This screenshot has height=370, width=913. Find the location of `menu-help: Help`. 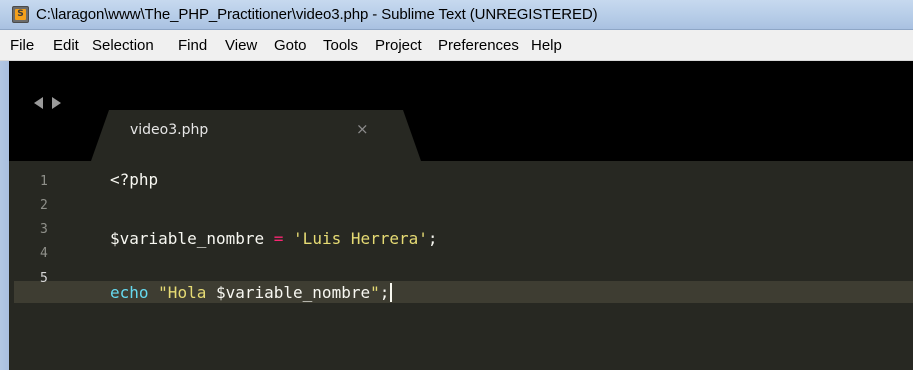

menu-help: Help is located at coordinates (546, 45).